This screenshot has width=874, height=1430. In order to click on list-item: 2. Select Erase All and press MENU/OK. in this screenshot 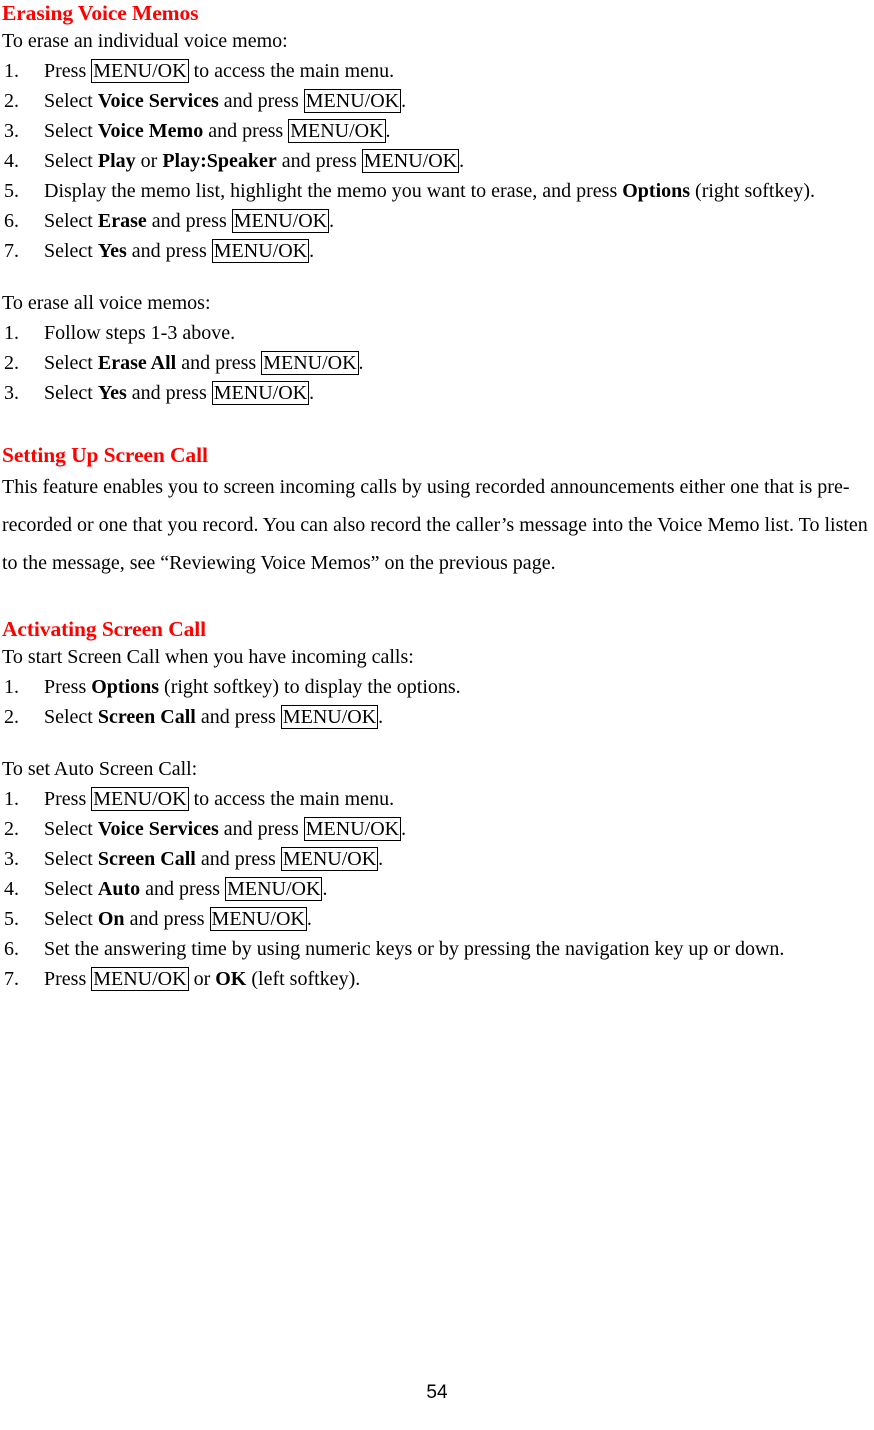, I will do `click(437, 363)`.